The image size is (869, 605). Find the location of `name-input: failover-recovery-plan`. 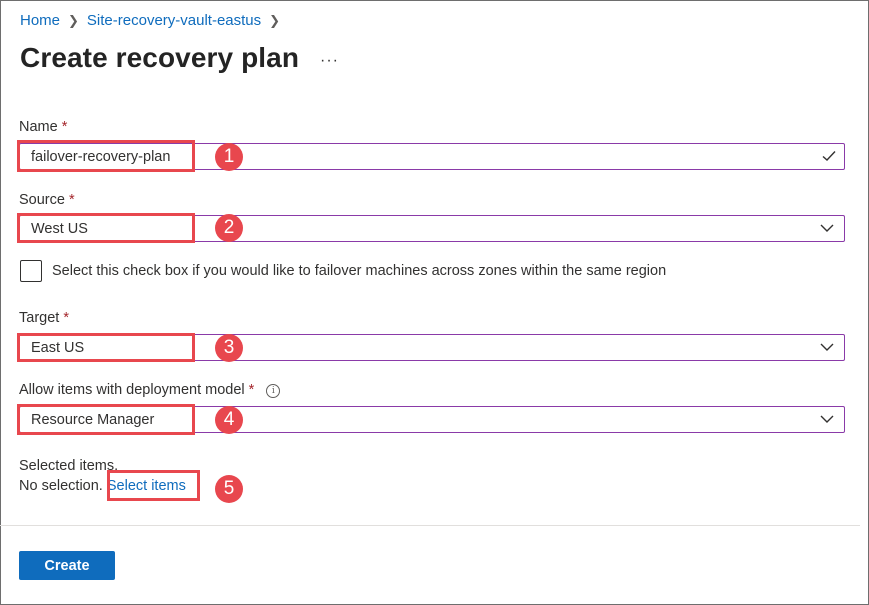

name-input: failover-recovery-plan is located at coordinates (432, 156).